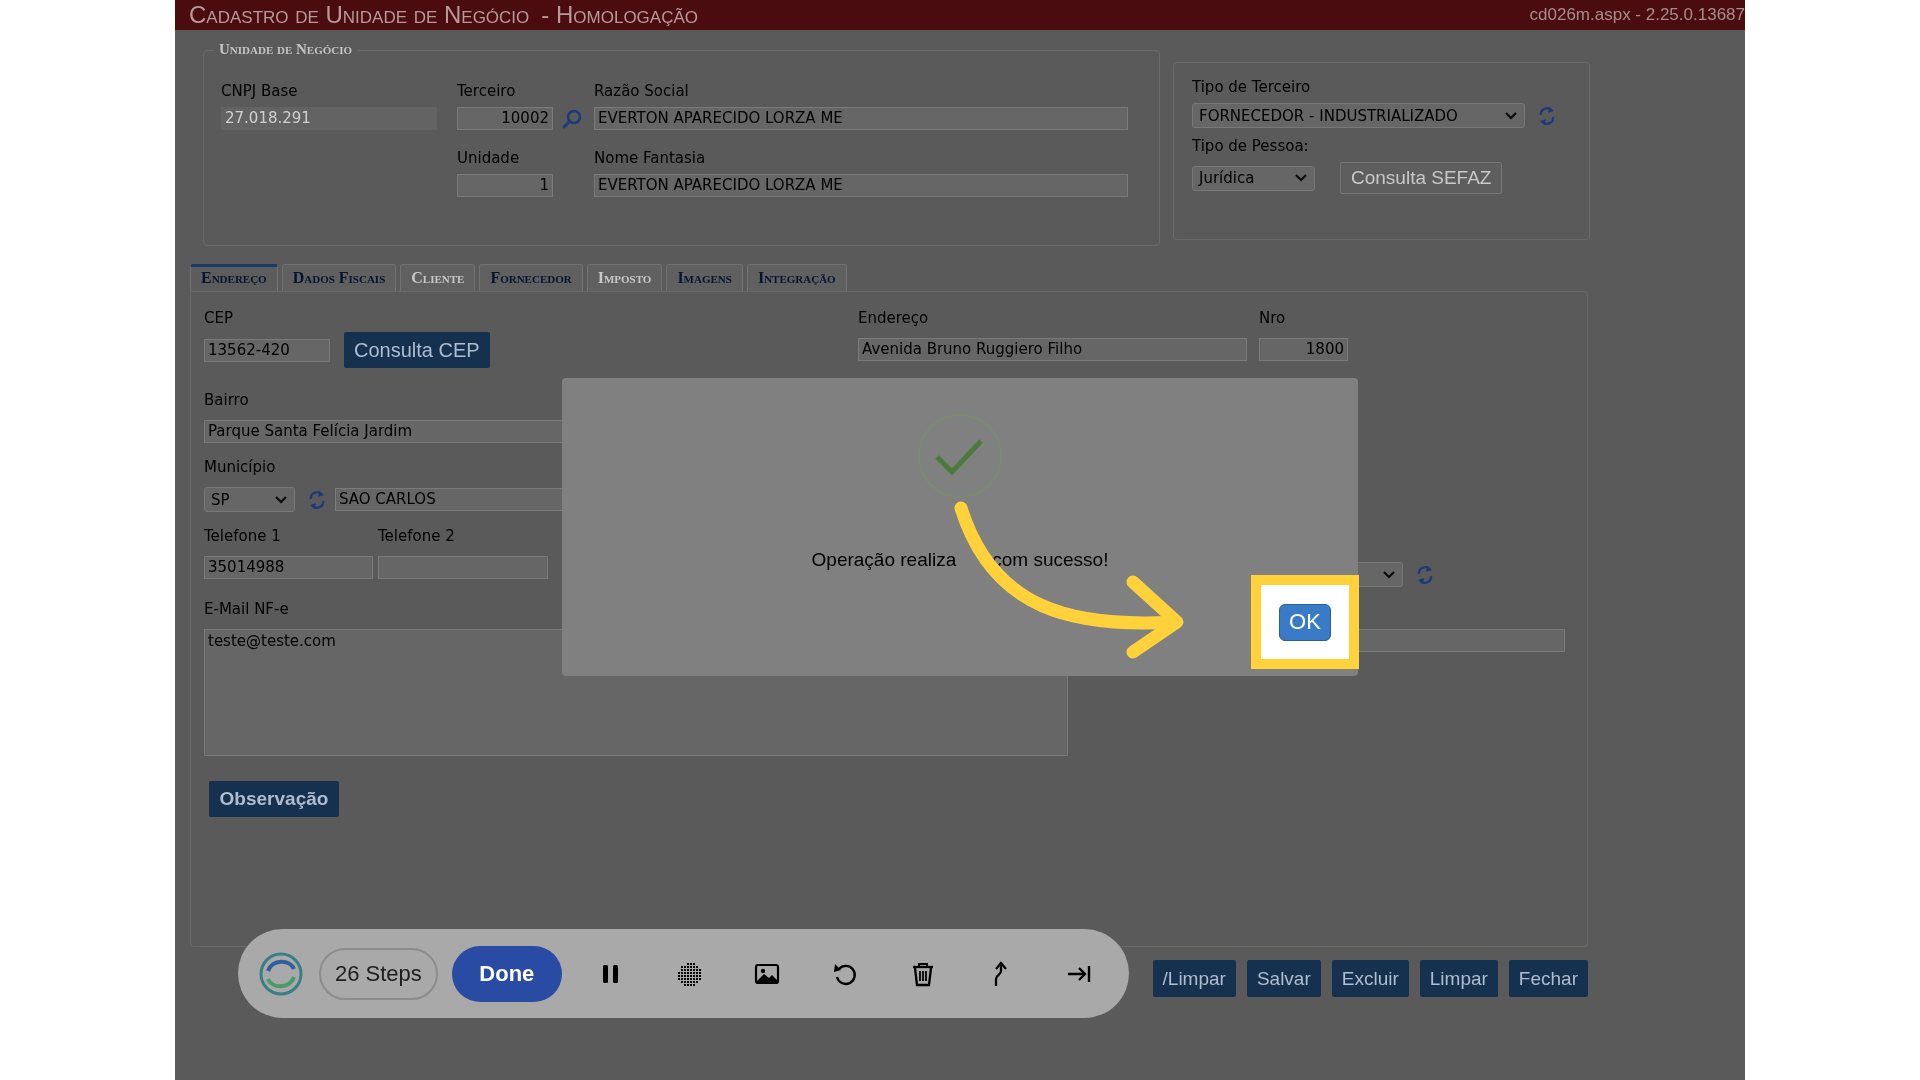  I want to click on steps-counter: 26 Steps, so click(378, 973).